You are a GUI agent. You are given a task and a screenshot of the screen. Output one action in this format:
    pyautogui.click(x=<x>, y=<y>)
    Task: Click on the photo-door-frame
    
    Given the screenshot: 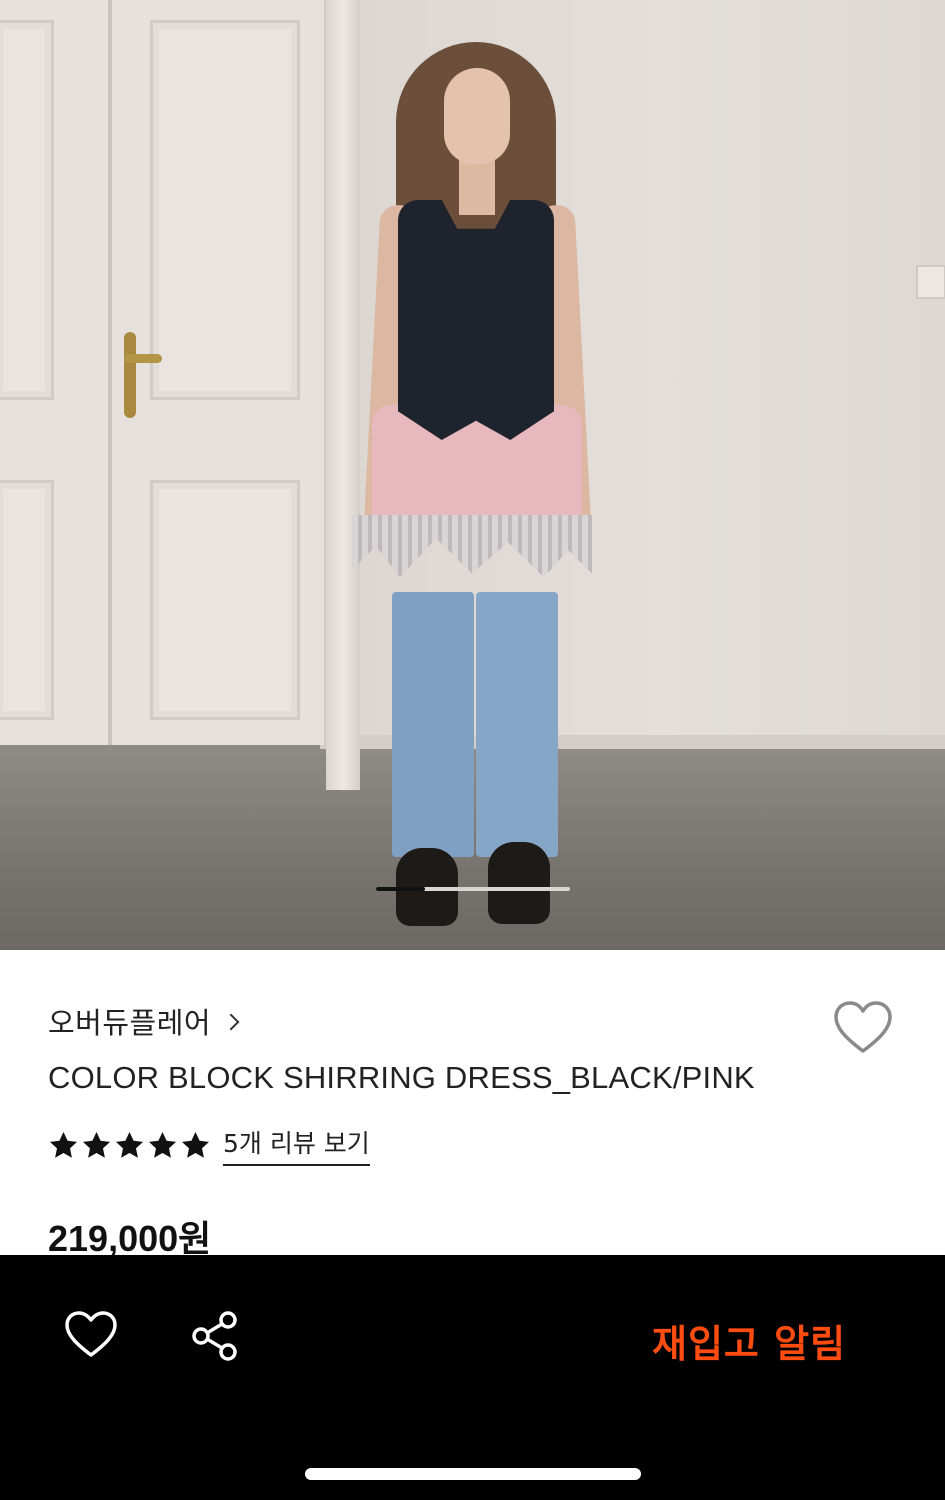 What is the action you would take?
    pyautogui.click(x=343, y=395)
    